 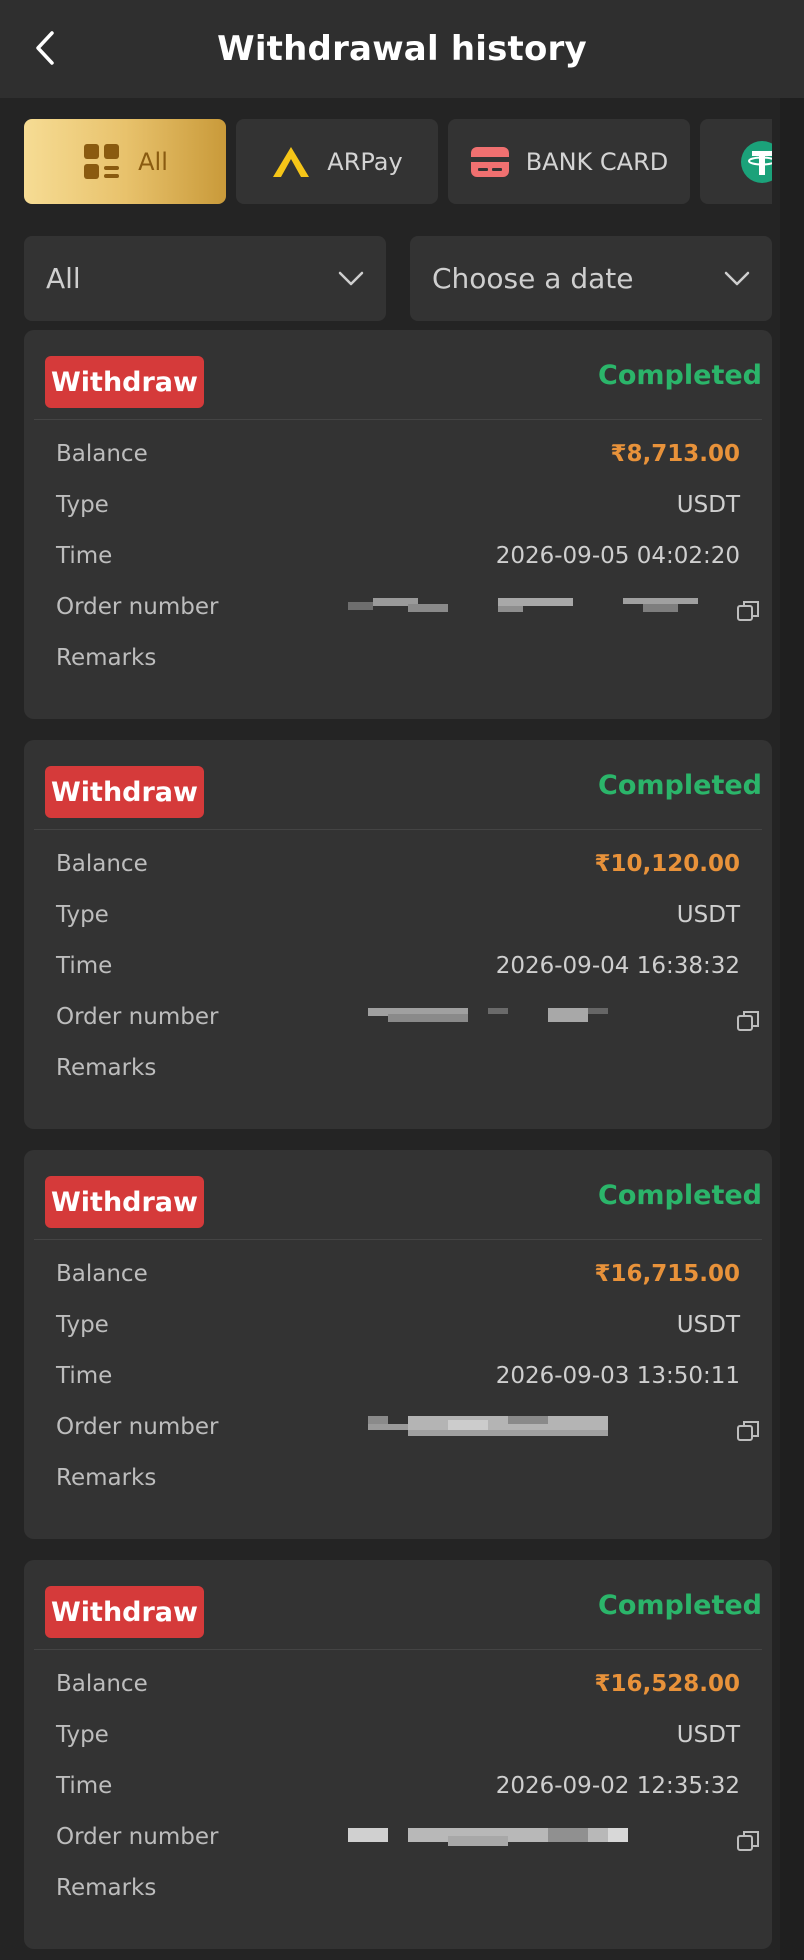 What do you see at coordinates (533, 278) in the screenshot?
I see `date-filter-value: Choose a date` at bounding box center [533, 278].